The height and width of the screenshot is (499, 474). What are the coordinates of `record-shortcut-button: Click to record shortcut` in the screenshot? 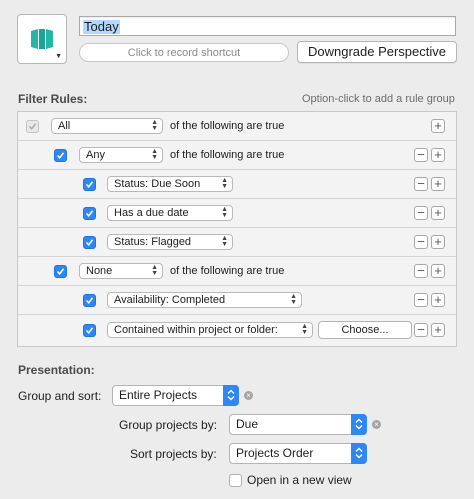 It's located at (184, 52).